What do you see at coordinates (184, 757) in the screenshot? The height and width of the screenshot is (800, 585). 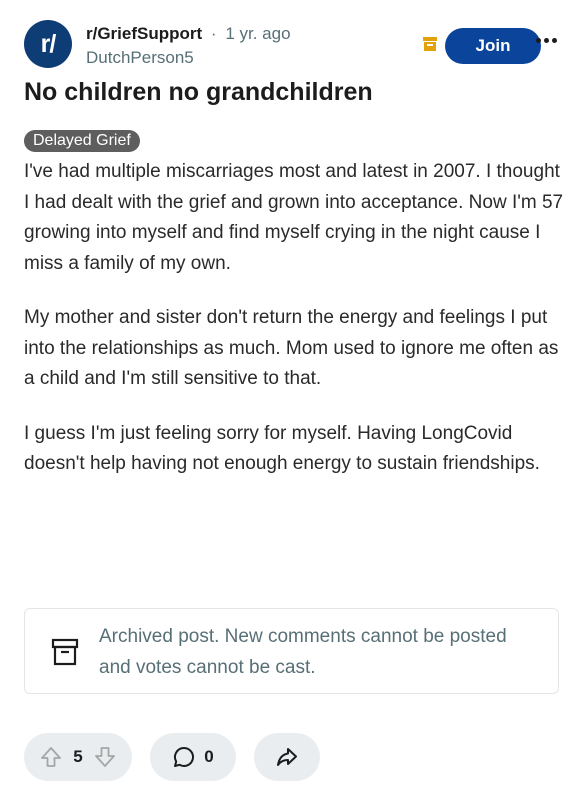 I see `comment-bubble-icon` at bounding box center [184, 757].